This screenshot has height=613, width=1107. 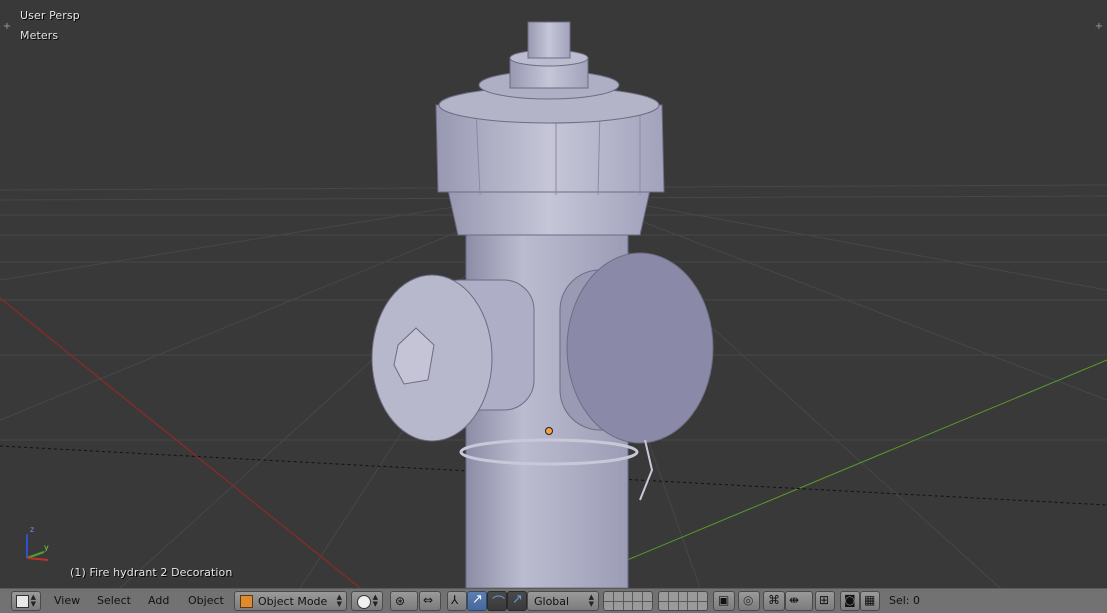 I want to click on gizmo-z-label: z, so click(x=32, y=529).